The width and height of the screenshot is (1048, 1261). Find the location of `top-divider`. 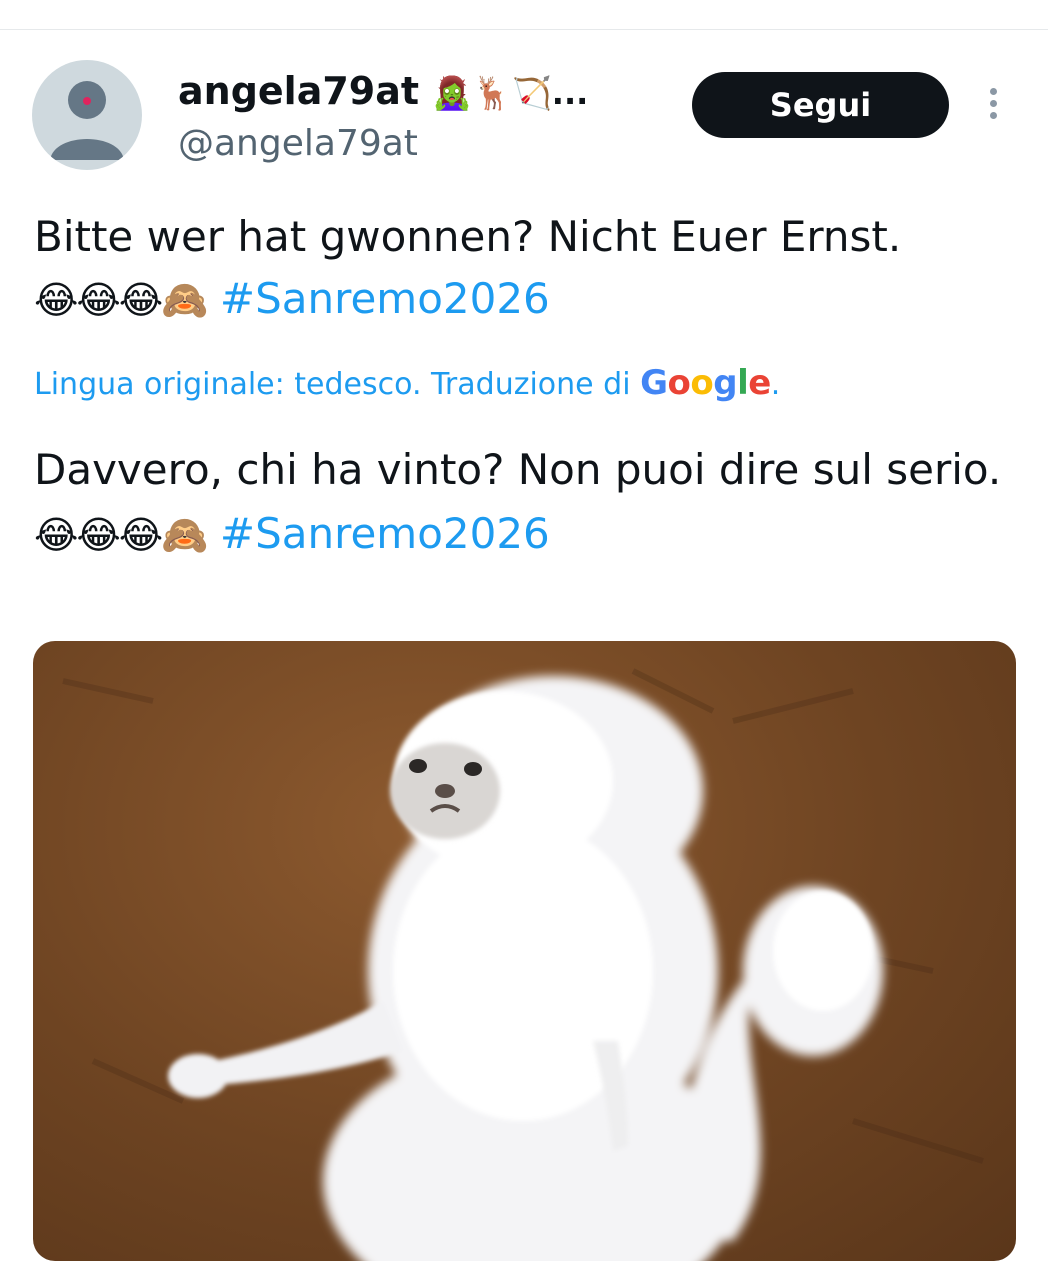

top-divider is located at coordinates (524, 29).